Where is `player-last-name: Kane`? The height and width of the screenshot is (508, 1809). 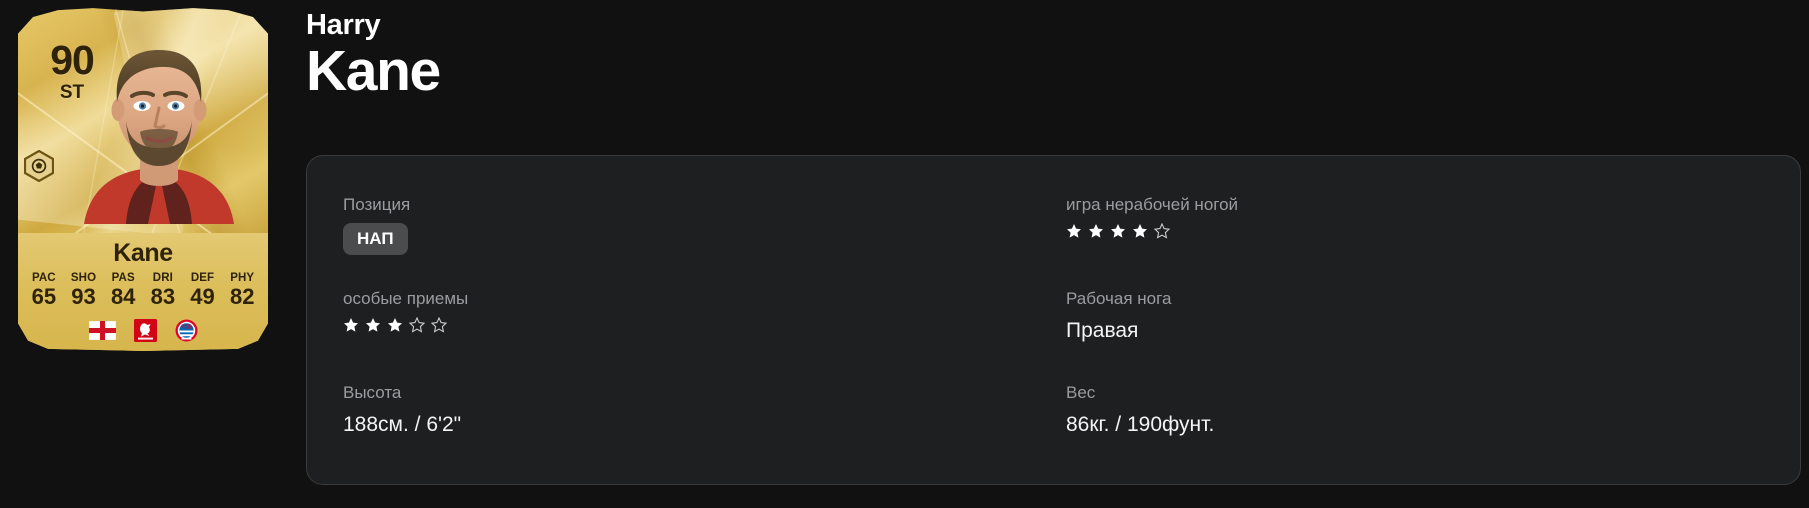
player-last-name: Kane is located at coordinates (373, 71).